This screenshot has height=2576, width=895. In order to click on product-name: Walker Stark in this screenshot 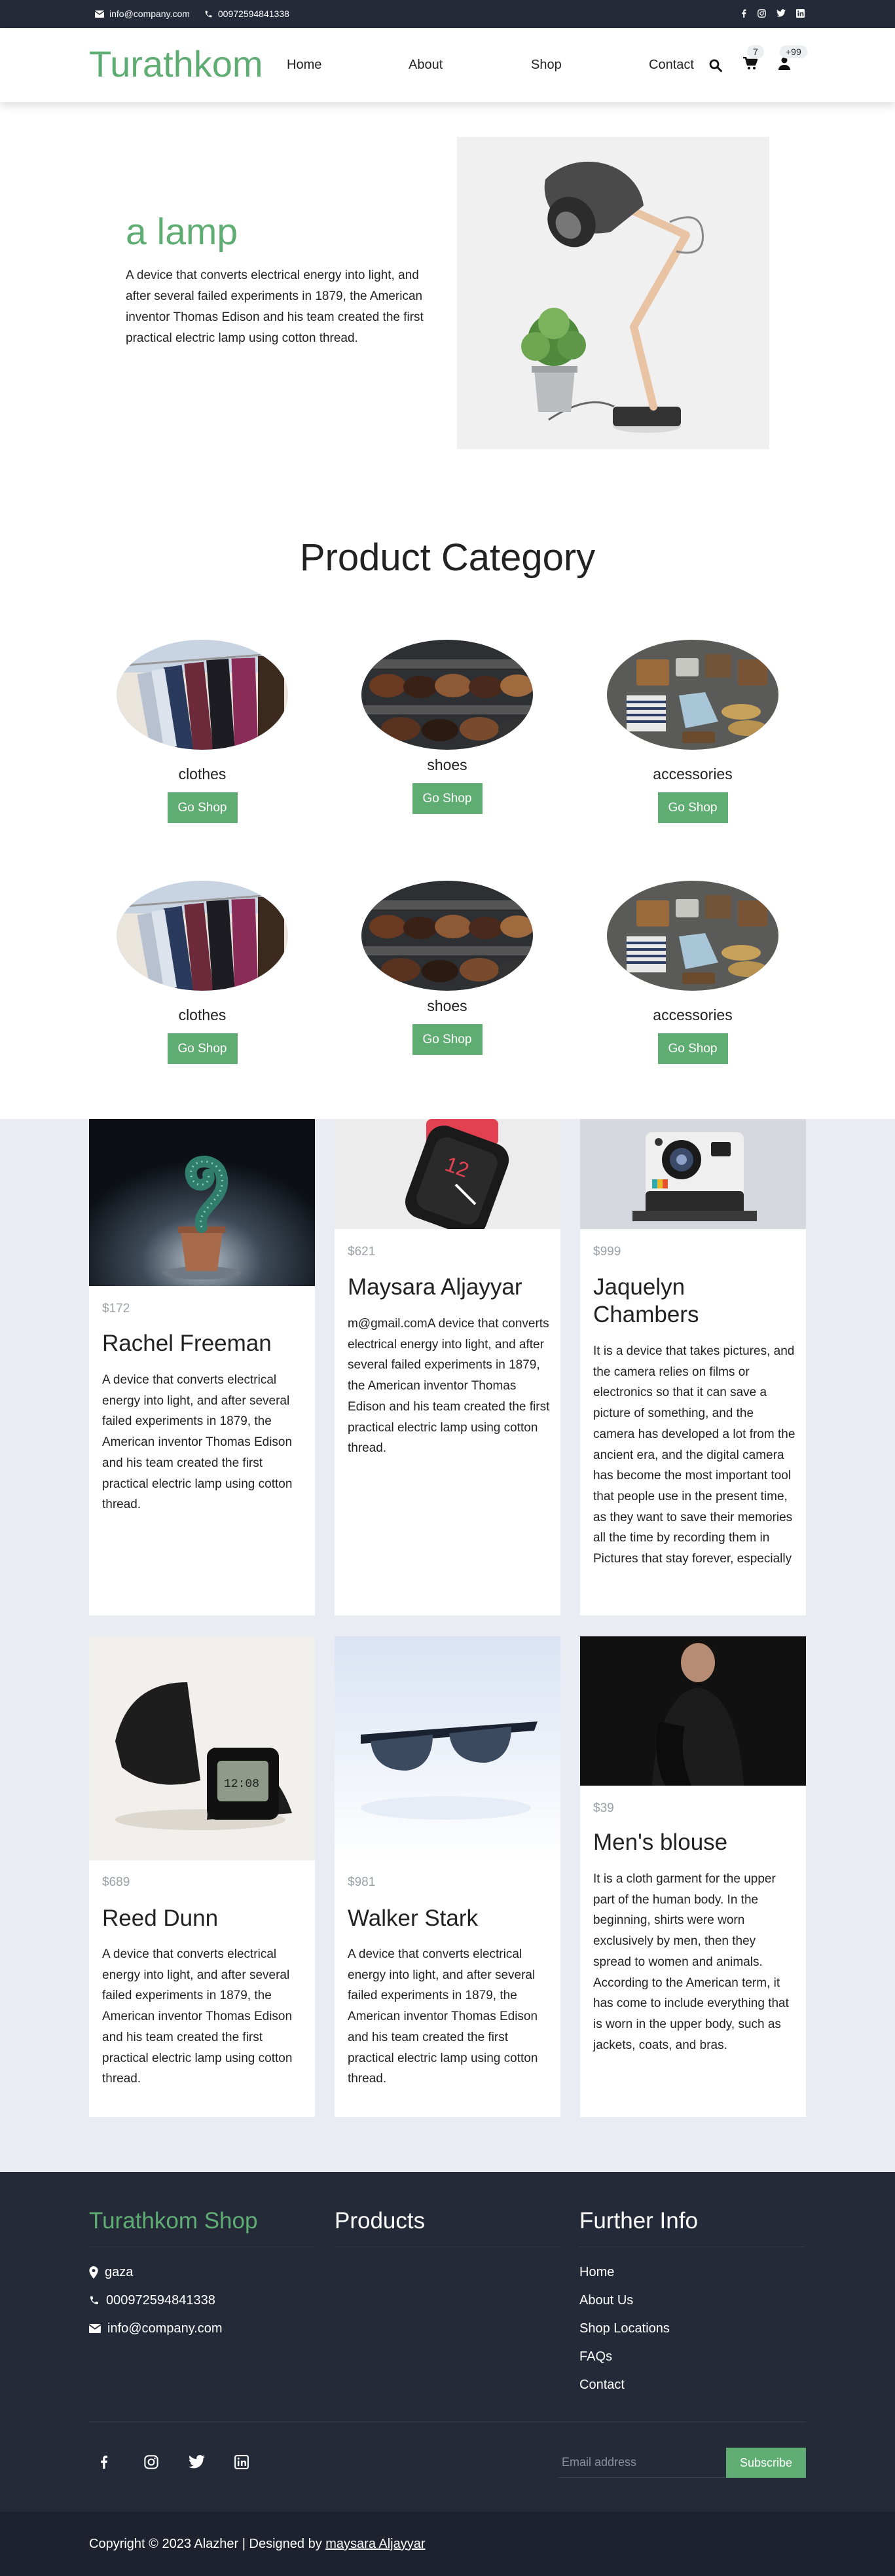, I will do `click(413, 1918)`.